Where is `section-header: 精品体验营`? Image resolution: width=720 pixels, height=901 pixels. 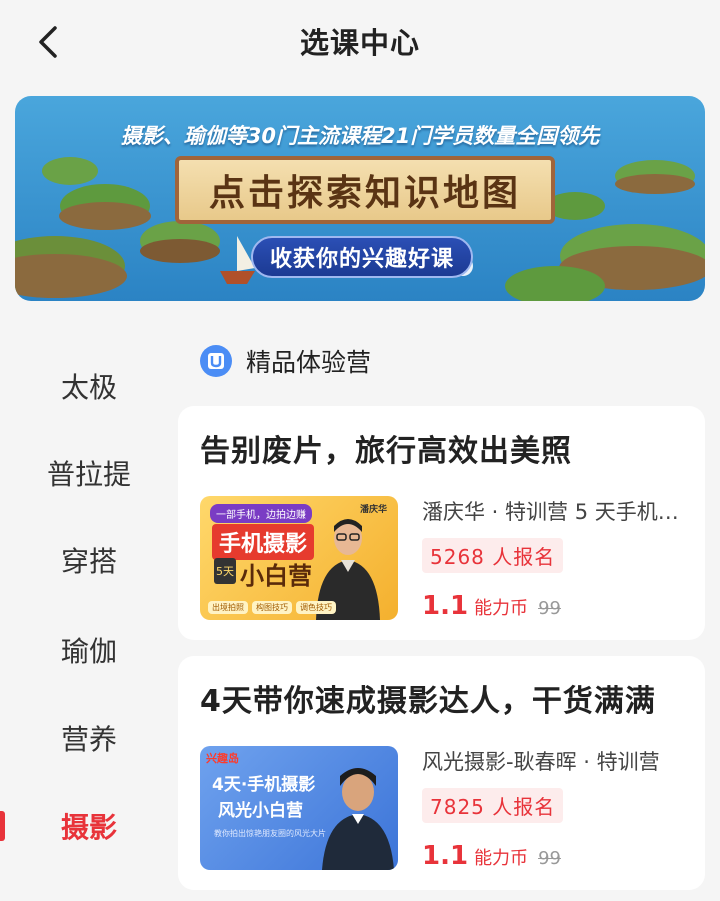
section-header: 精品体验营 is located at coordinates (285, 361).